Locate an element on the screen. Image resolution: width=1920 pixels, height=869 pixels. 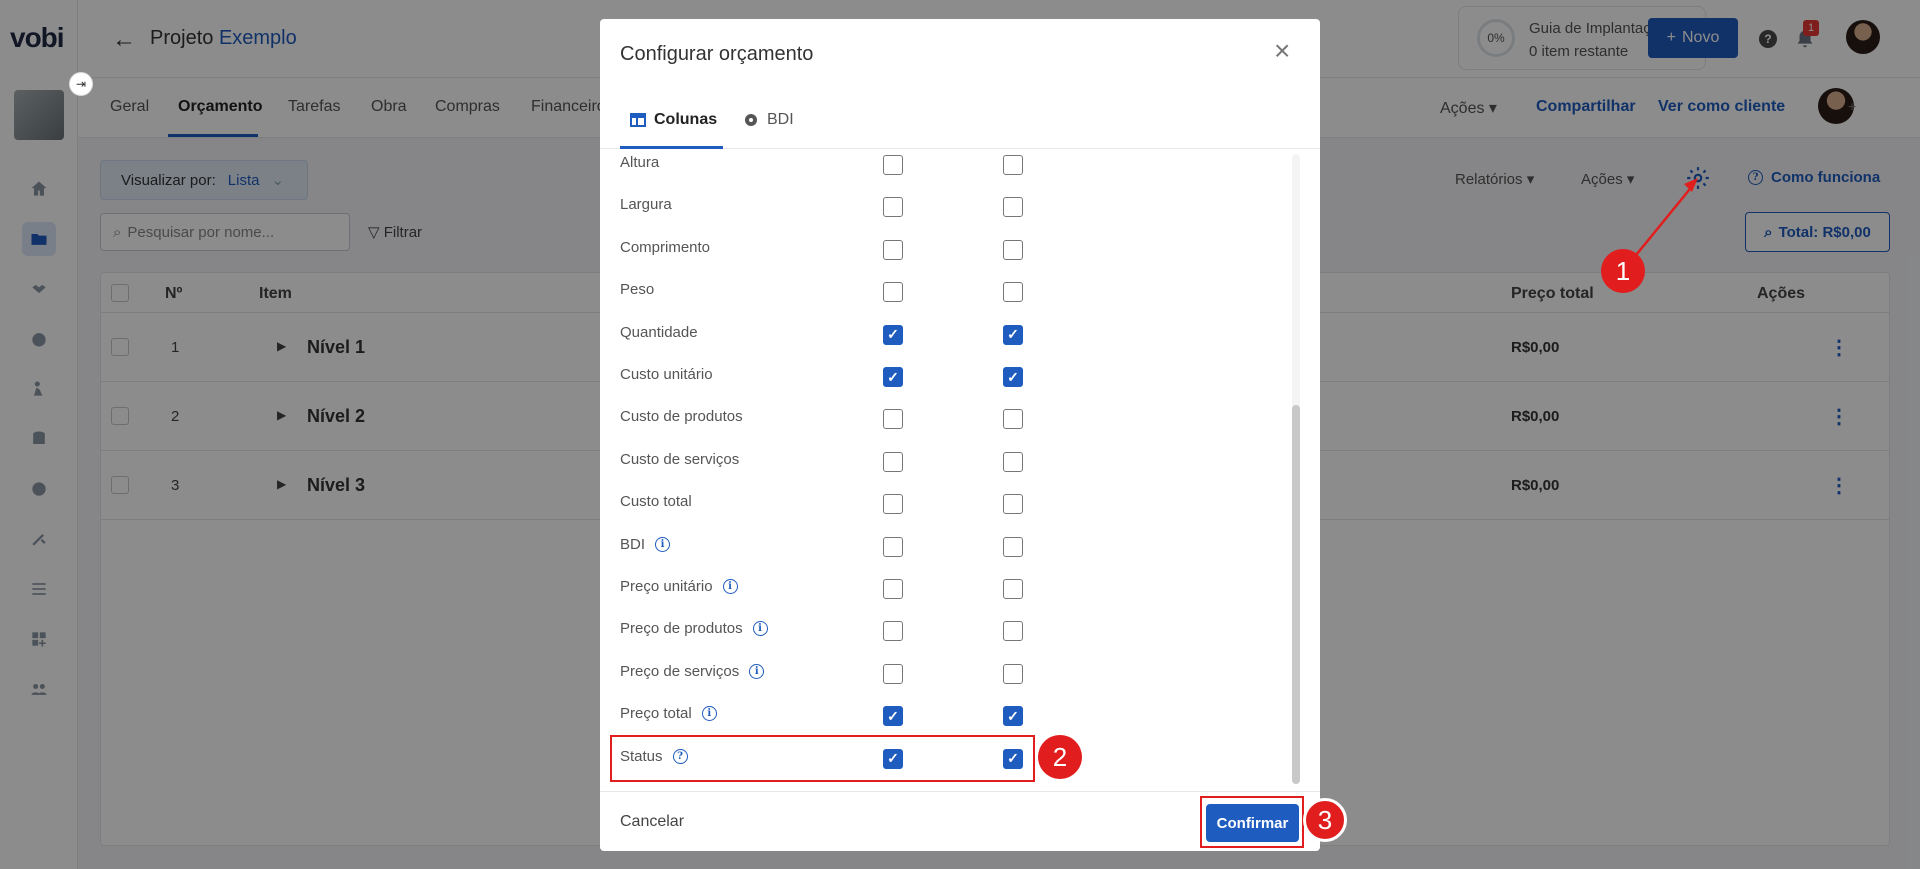
column-option-row: Largura is located at coordinates (940, 206).